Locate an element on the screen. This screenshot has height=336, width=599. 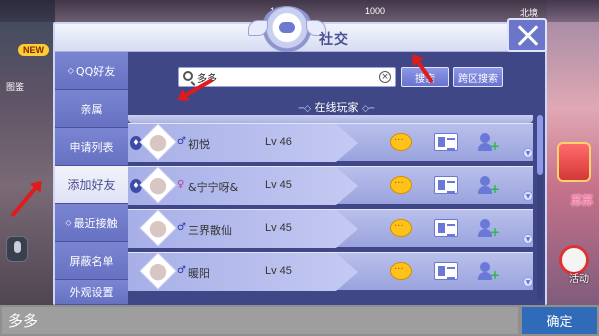
sidebar-item-blocklist: 屏蔽名单 is located at coordinates (91, 261).